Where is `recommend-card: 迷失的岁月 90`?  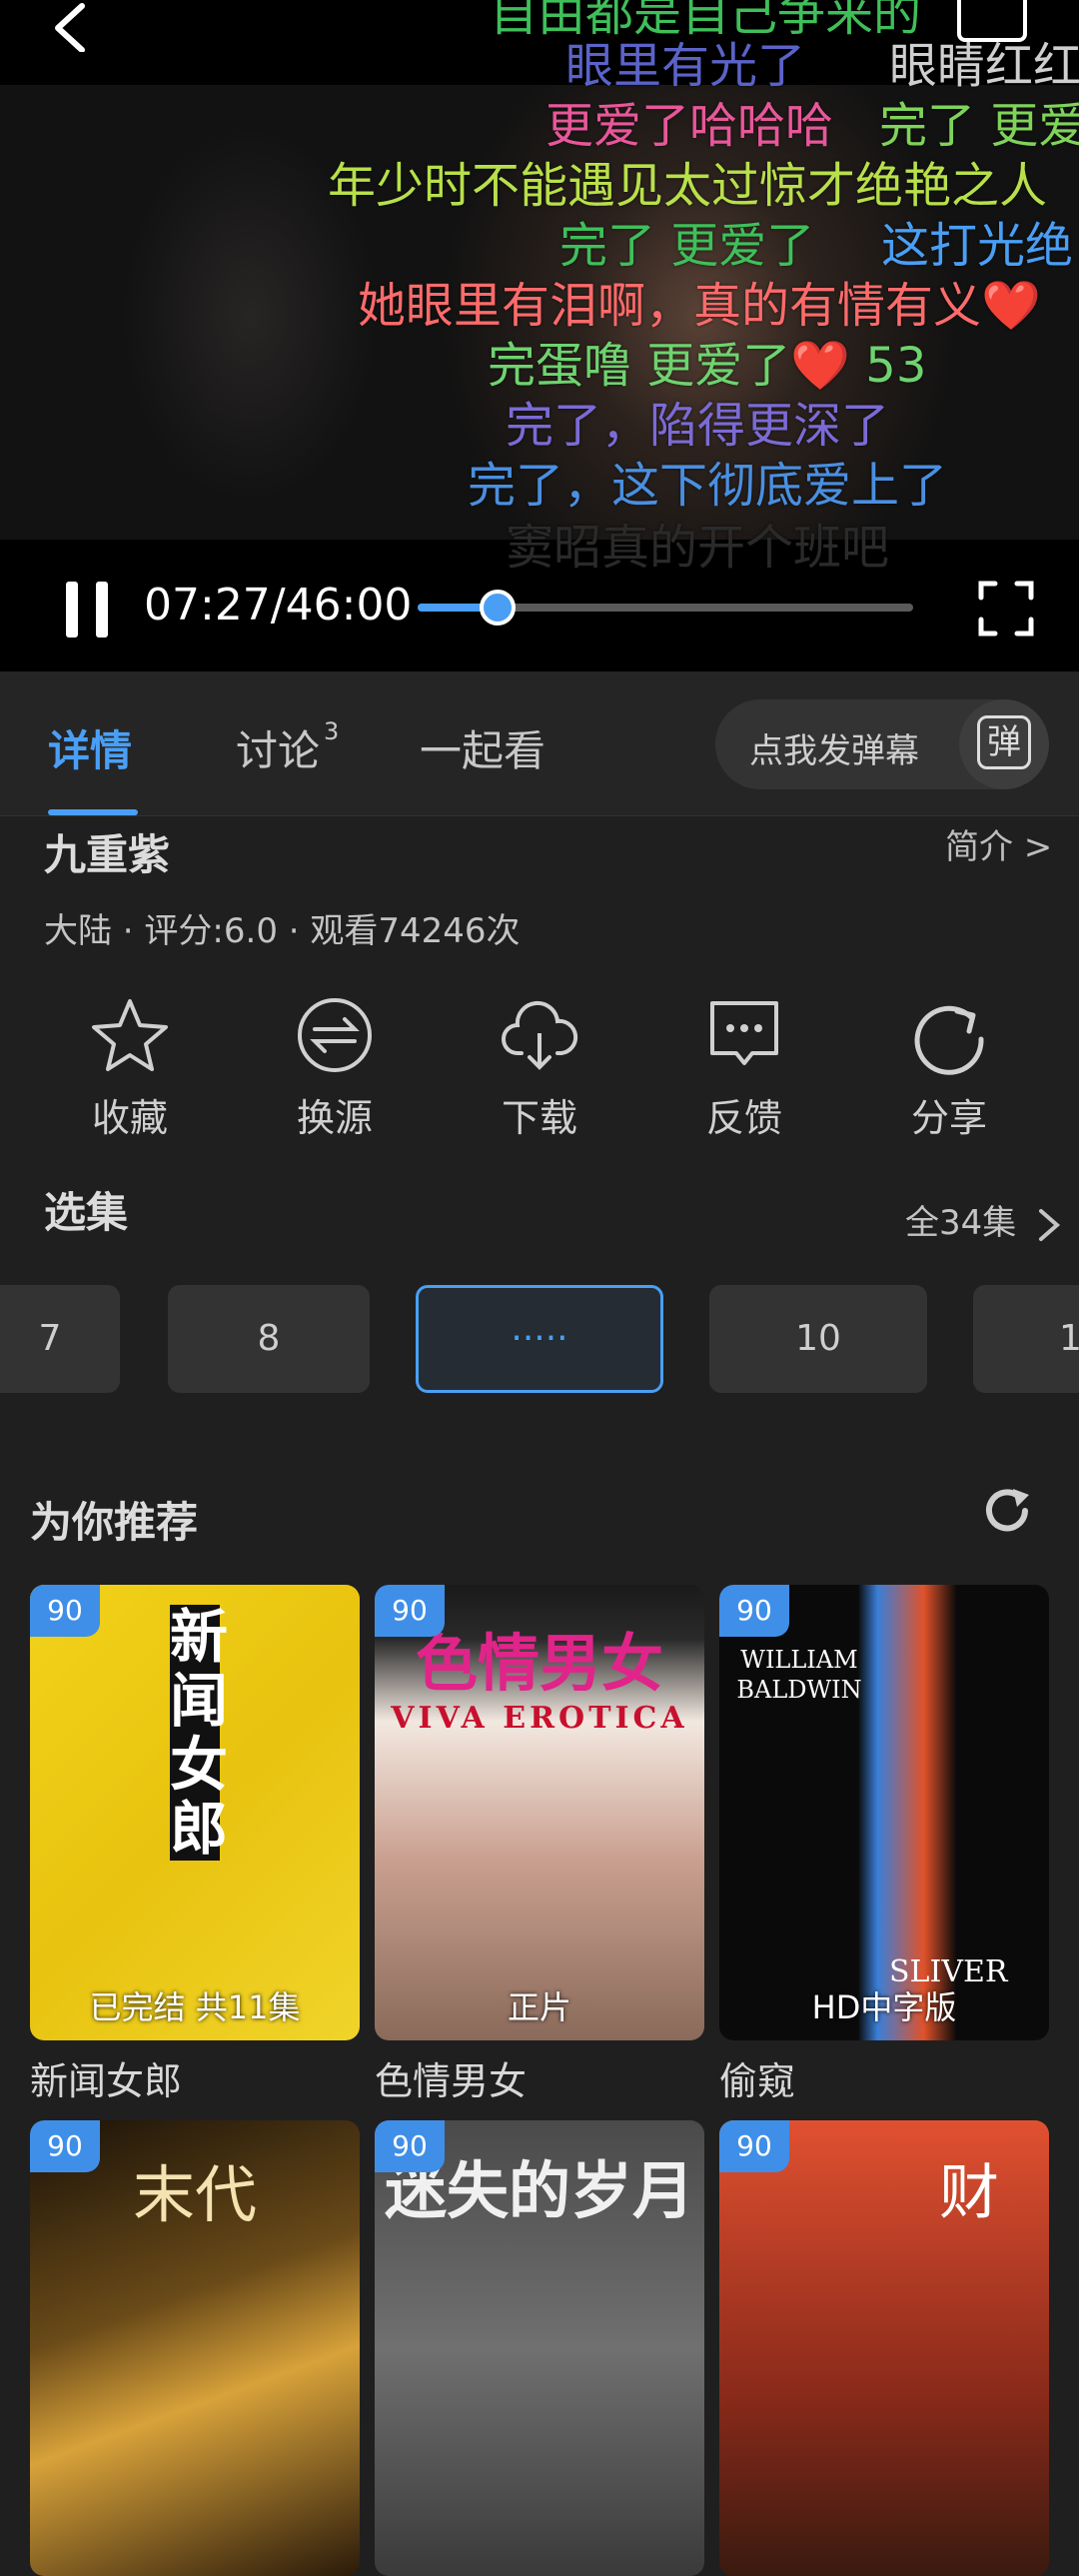
recommend-card: 迷失的岁月 90 is located at coordinates (539, 2348).